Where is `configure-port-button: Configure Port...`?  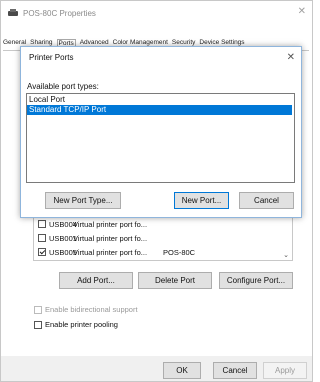 configure-port-button: Configure Port... is located at coordinates (256, 280).